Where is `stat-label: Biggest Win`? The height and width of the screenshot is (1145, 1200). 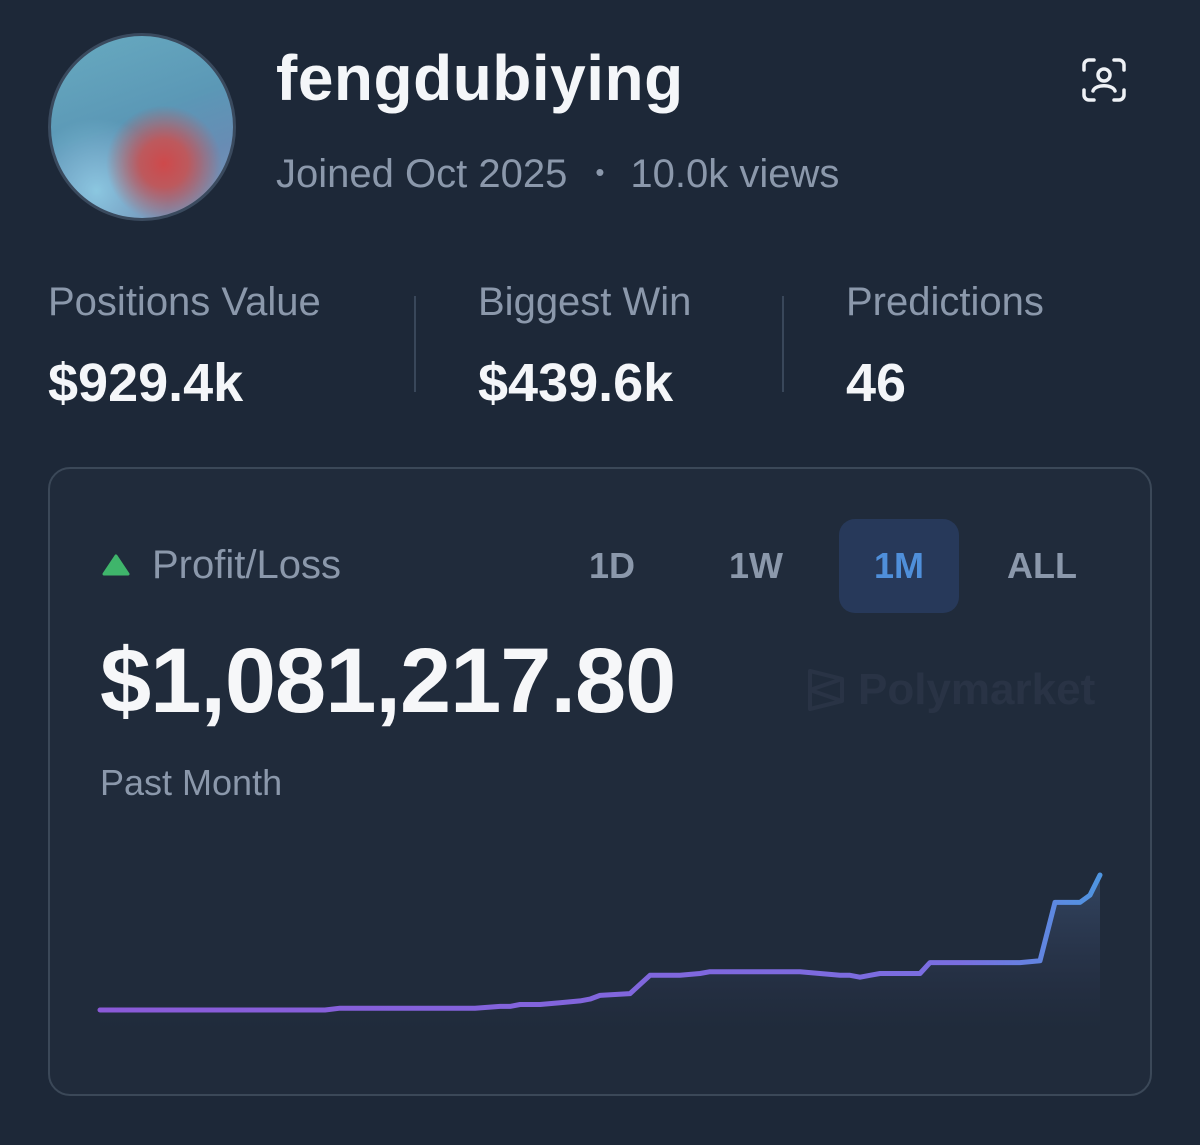 stat-label: Biggest Win is located at coordinates (585, 302).